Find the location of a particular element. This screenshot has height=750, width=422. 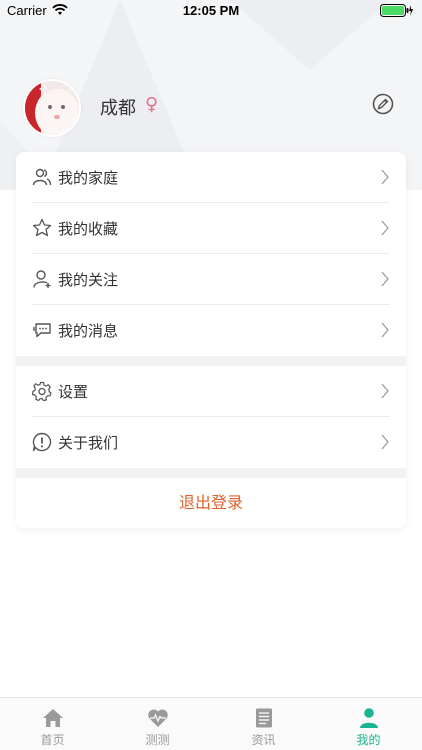

bottom-tab-bar: 首页 测测 资讯 我的 is located at coordinates (211, 723).